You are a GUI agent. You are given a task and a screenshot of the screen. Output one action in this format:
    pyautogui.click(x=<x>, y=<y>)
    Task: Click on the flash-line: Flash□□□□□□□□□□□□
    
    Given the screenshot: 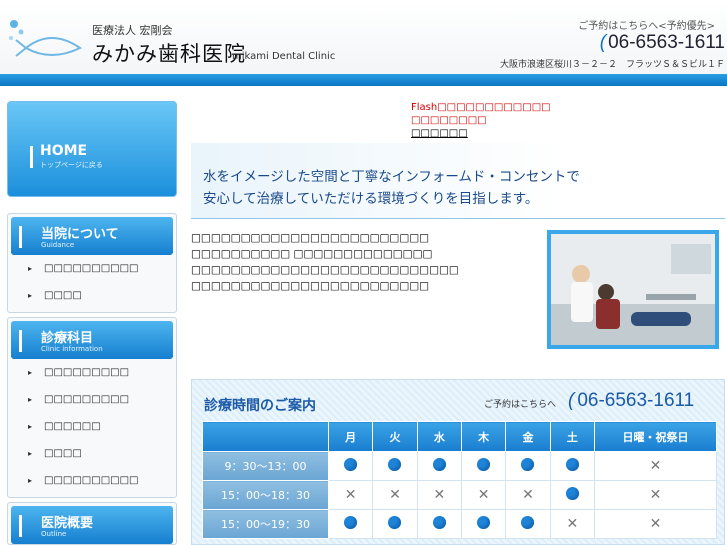 What is the action you would take?
    pyautogui.click(x=481, y=107)
    